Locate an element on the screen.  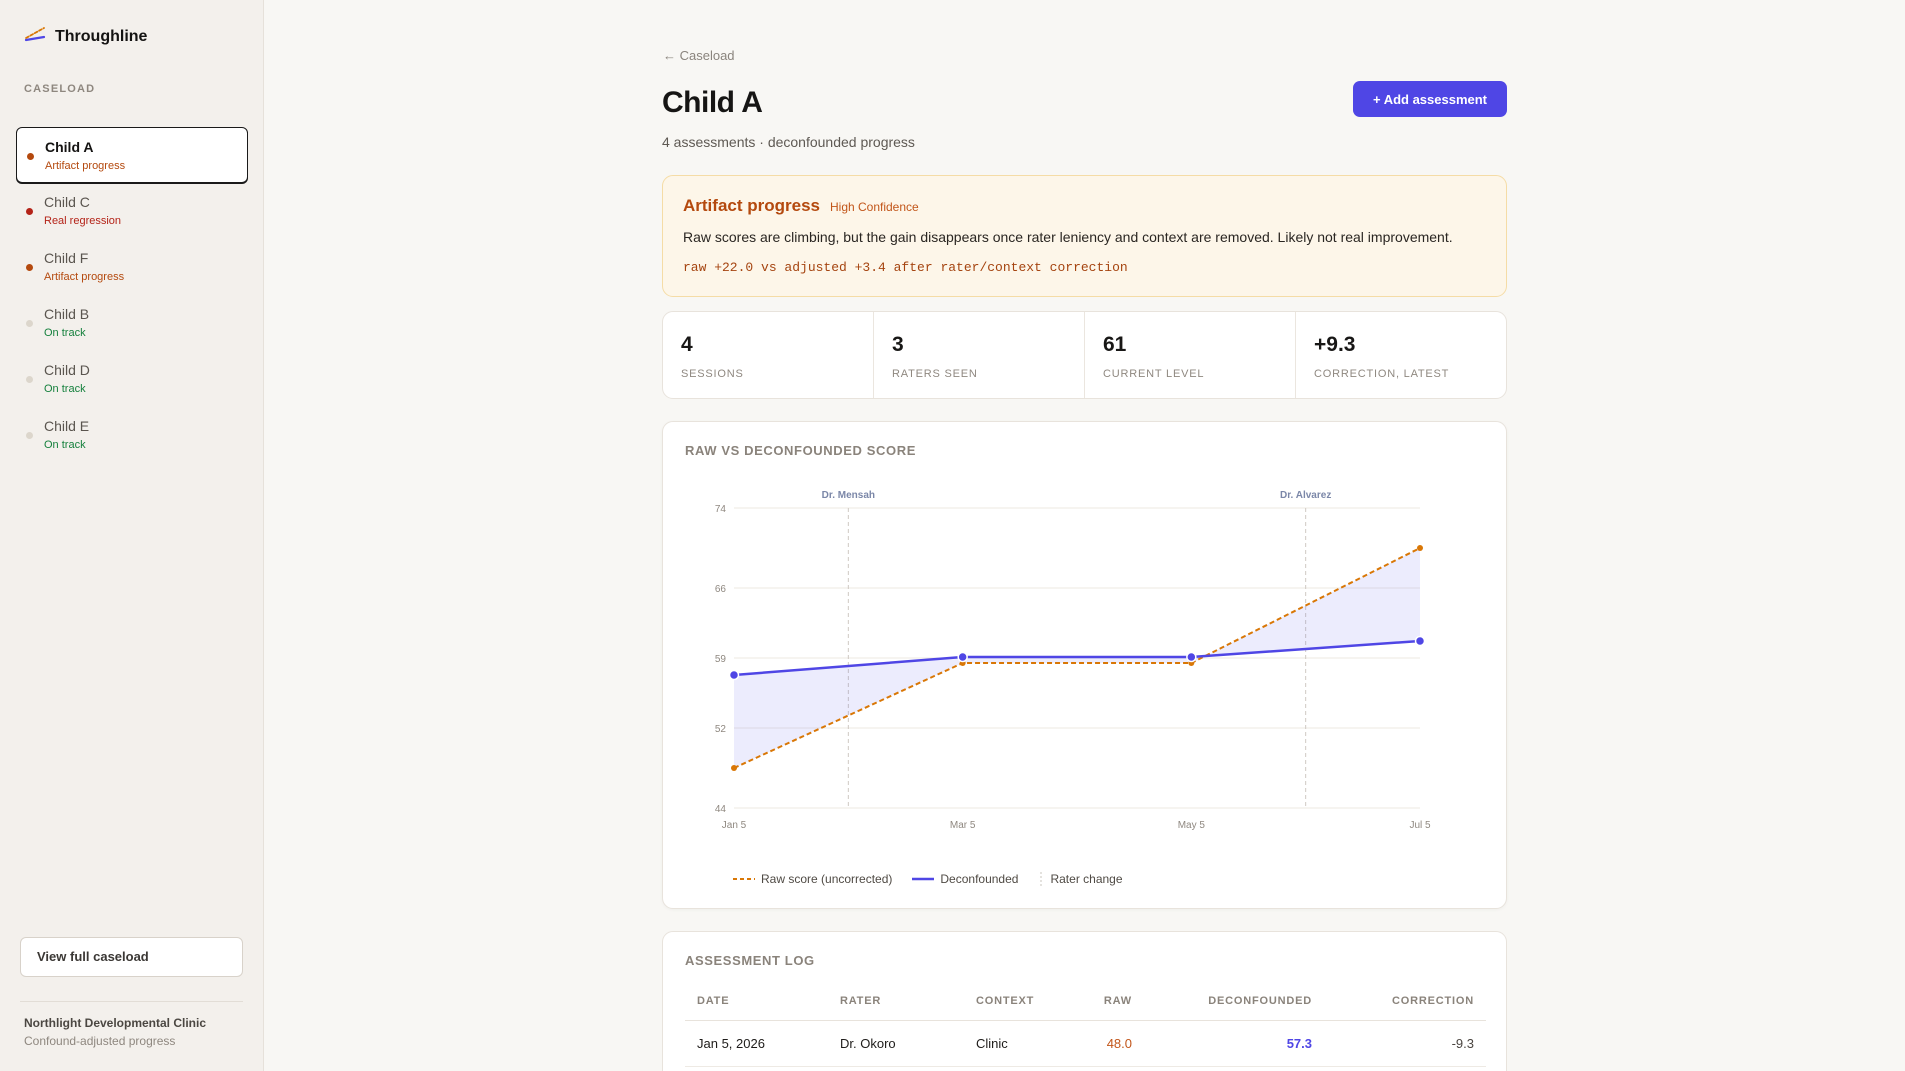
brand: Throughline is located at coordinates (85, 36).